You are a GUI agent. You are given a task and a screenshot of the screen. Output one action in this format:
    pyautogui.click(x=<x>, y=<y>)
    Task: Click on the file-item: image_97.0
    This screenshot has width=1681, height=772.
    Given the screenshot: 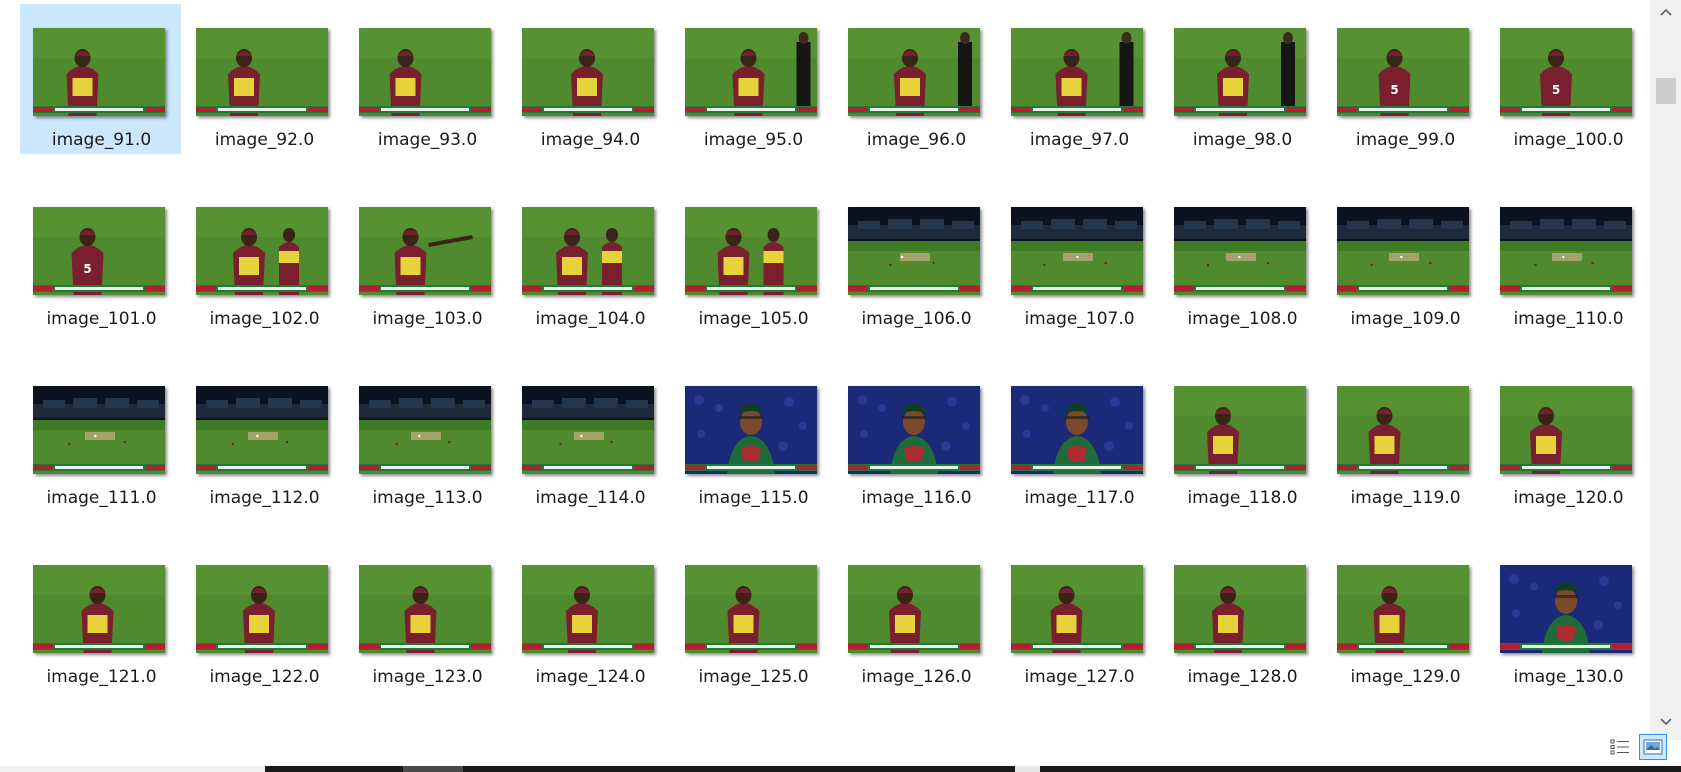 What is the action you would take?
    pyautogui.click(x=1078, y=79)
    